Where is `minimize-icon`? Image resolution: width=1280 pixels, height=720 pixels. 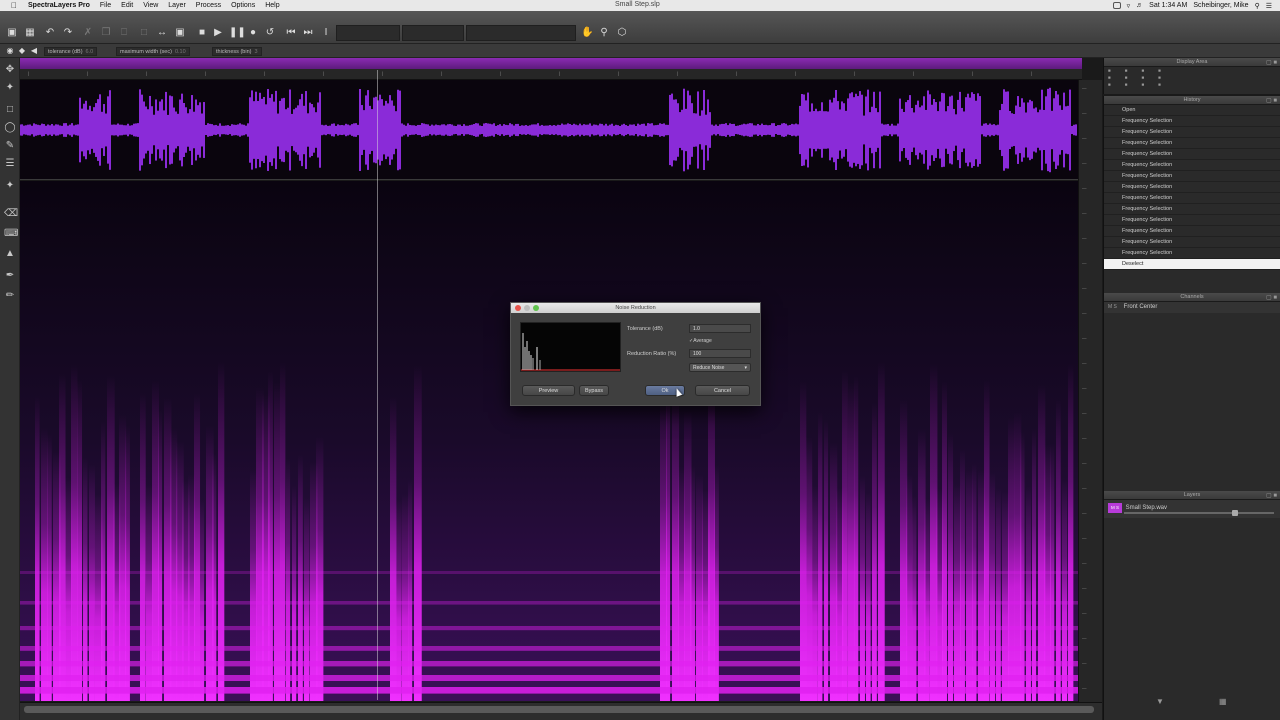 minimize-icon is located at coordinates (527, 308).